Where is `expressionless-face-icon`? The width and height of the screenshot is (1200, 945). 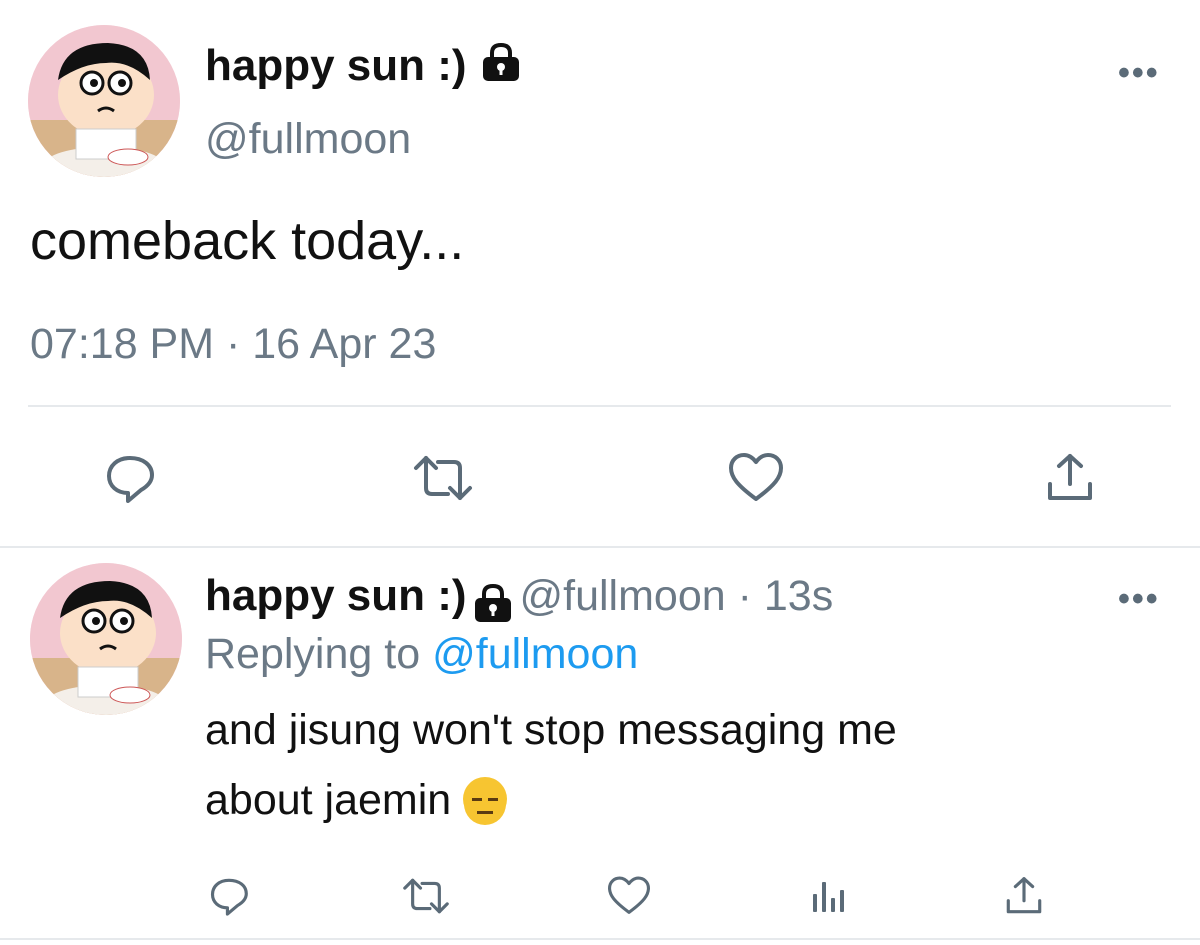 expressionless-face-icon is located at coordinates (485, 800).